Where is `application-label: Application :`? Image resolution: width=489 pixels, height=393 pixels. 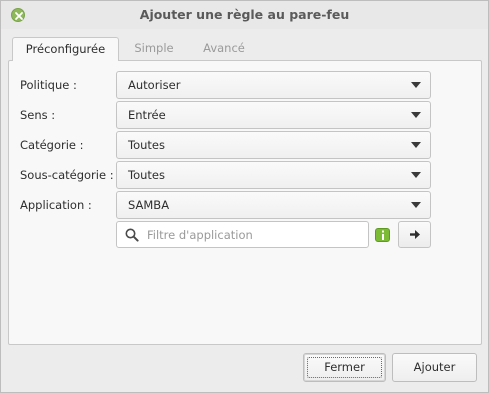 application-label: Application : is located at coordinates (56, 205).